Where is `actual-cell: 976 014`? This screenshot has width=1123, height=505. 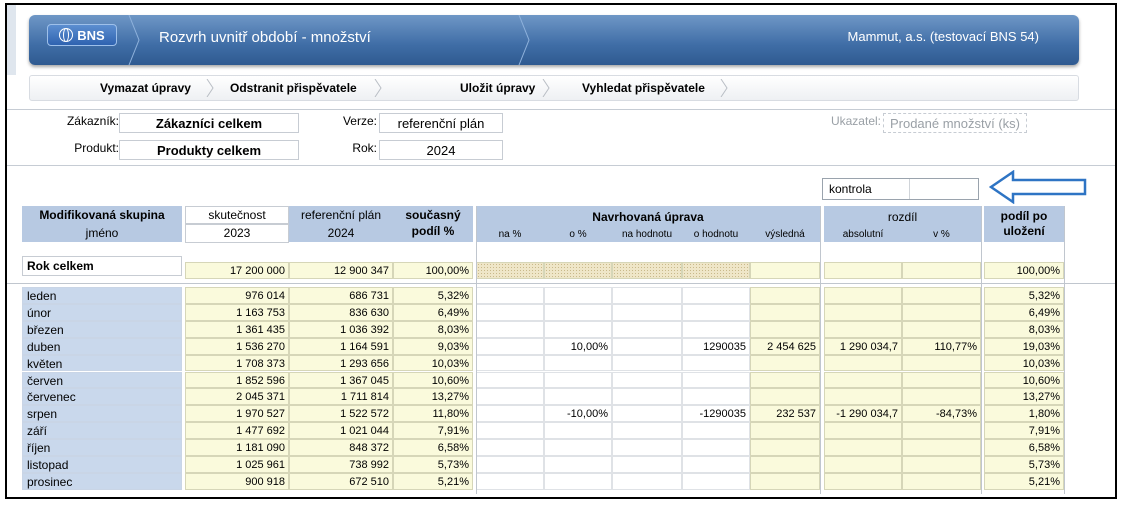 actual-cell: 976 014 is located at coordinates (237, 295).